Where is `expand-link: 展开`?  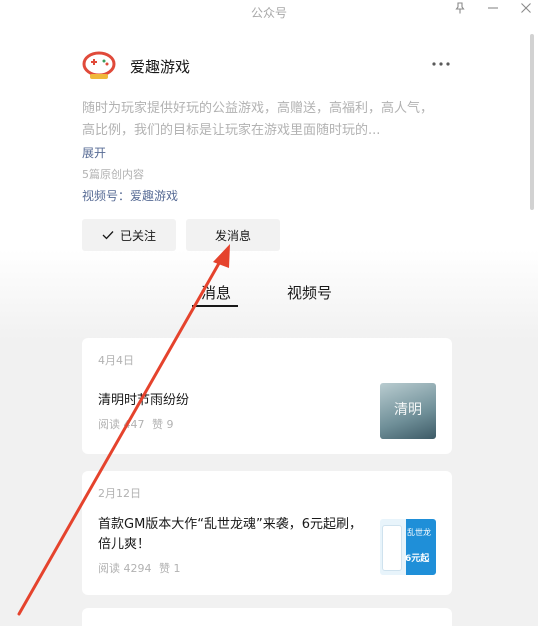 expand-link: 展开 is located at coordinates (94, 152).